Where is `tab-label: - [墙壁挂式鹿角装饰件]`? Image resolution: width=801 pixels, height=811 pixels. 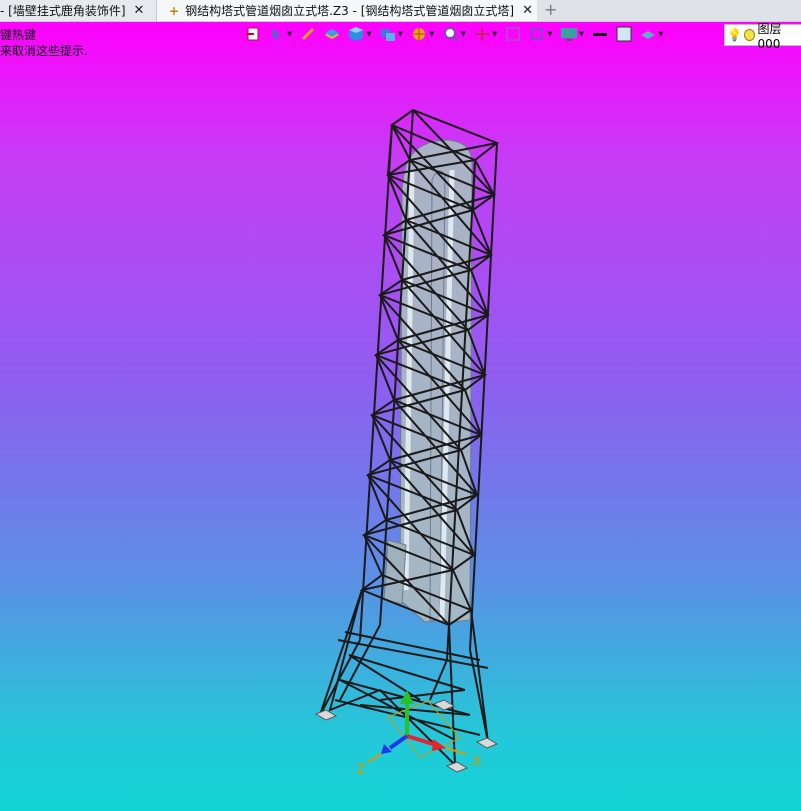
tab-label: - [墙壁挂式鹿角装饰件] is located at coordinates (63, 11).